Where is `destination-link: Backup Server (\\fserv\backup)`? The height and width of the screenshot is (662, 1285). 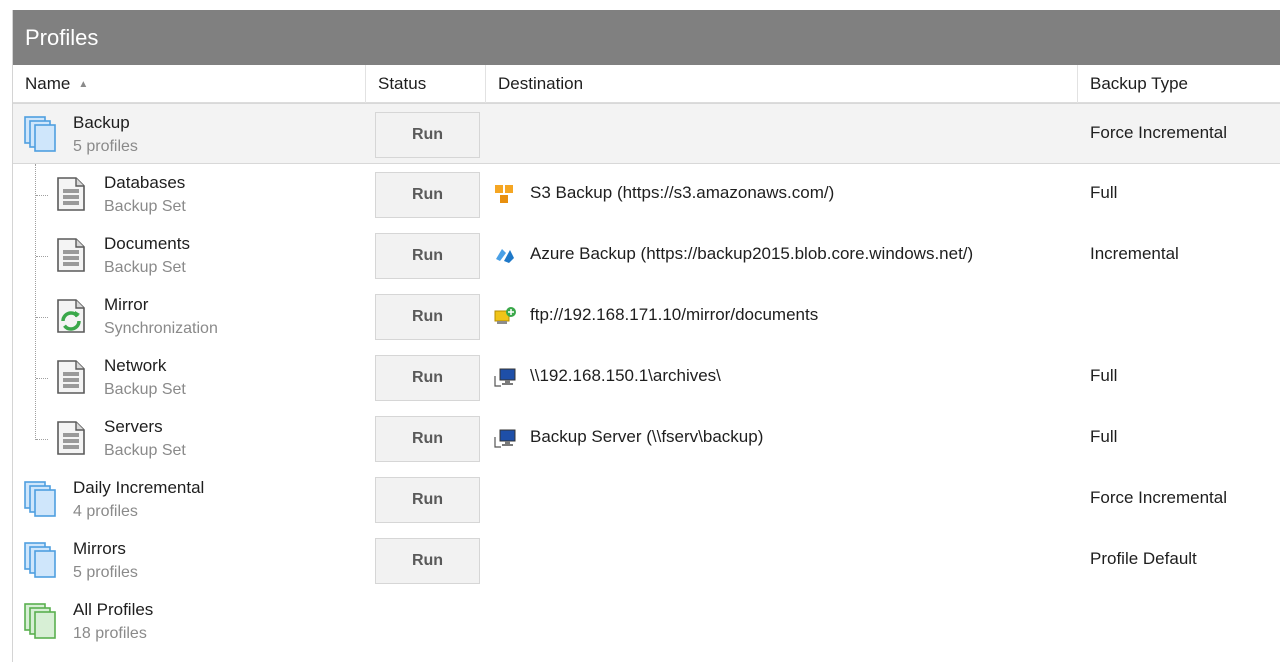
destination-link: Backup Server (\\fserv\backup) is located at coordinates (646, 437).